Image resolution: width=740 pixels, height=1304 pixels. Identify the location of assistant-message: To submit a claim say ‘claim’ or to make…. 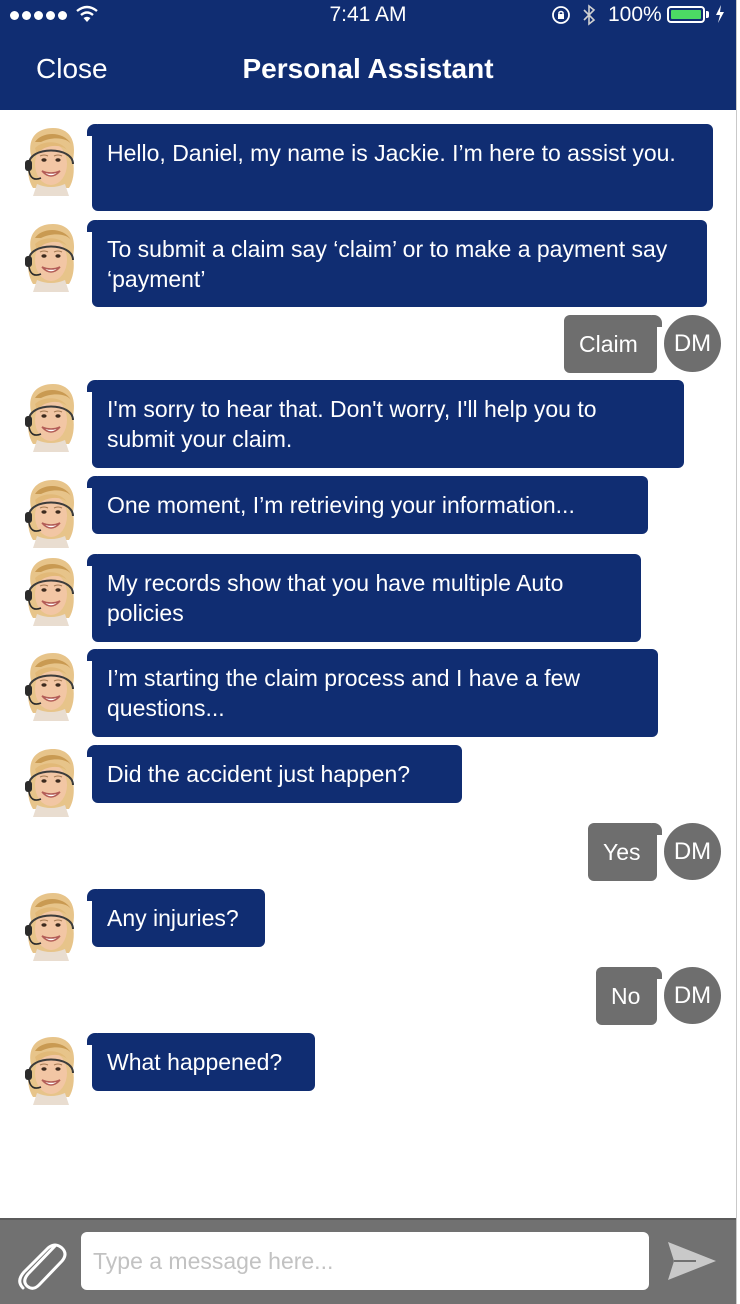
(397, 263).